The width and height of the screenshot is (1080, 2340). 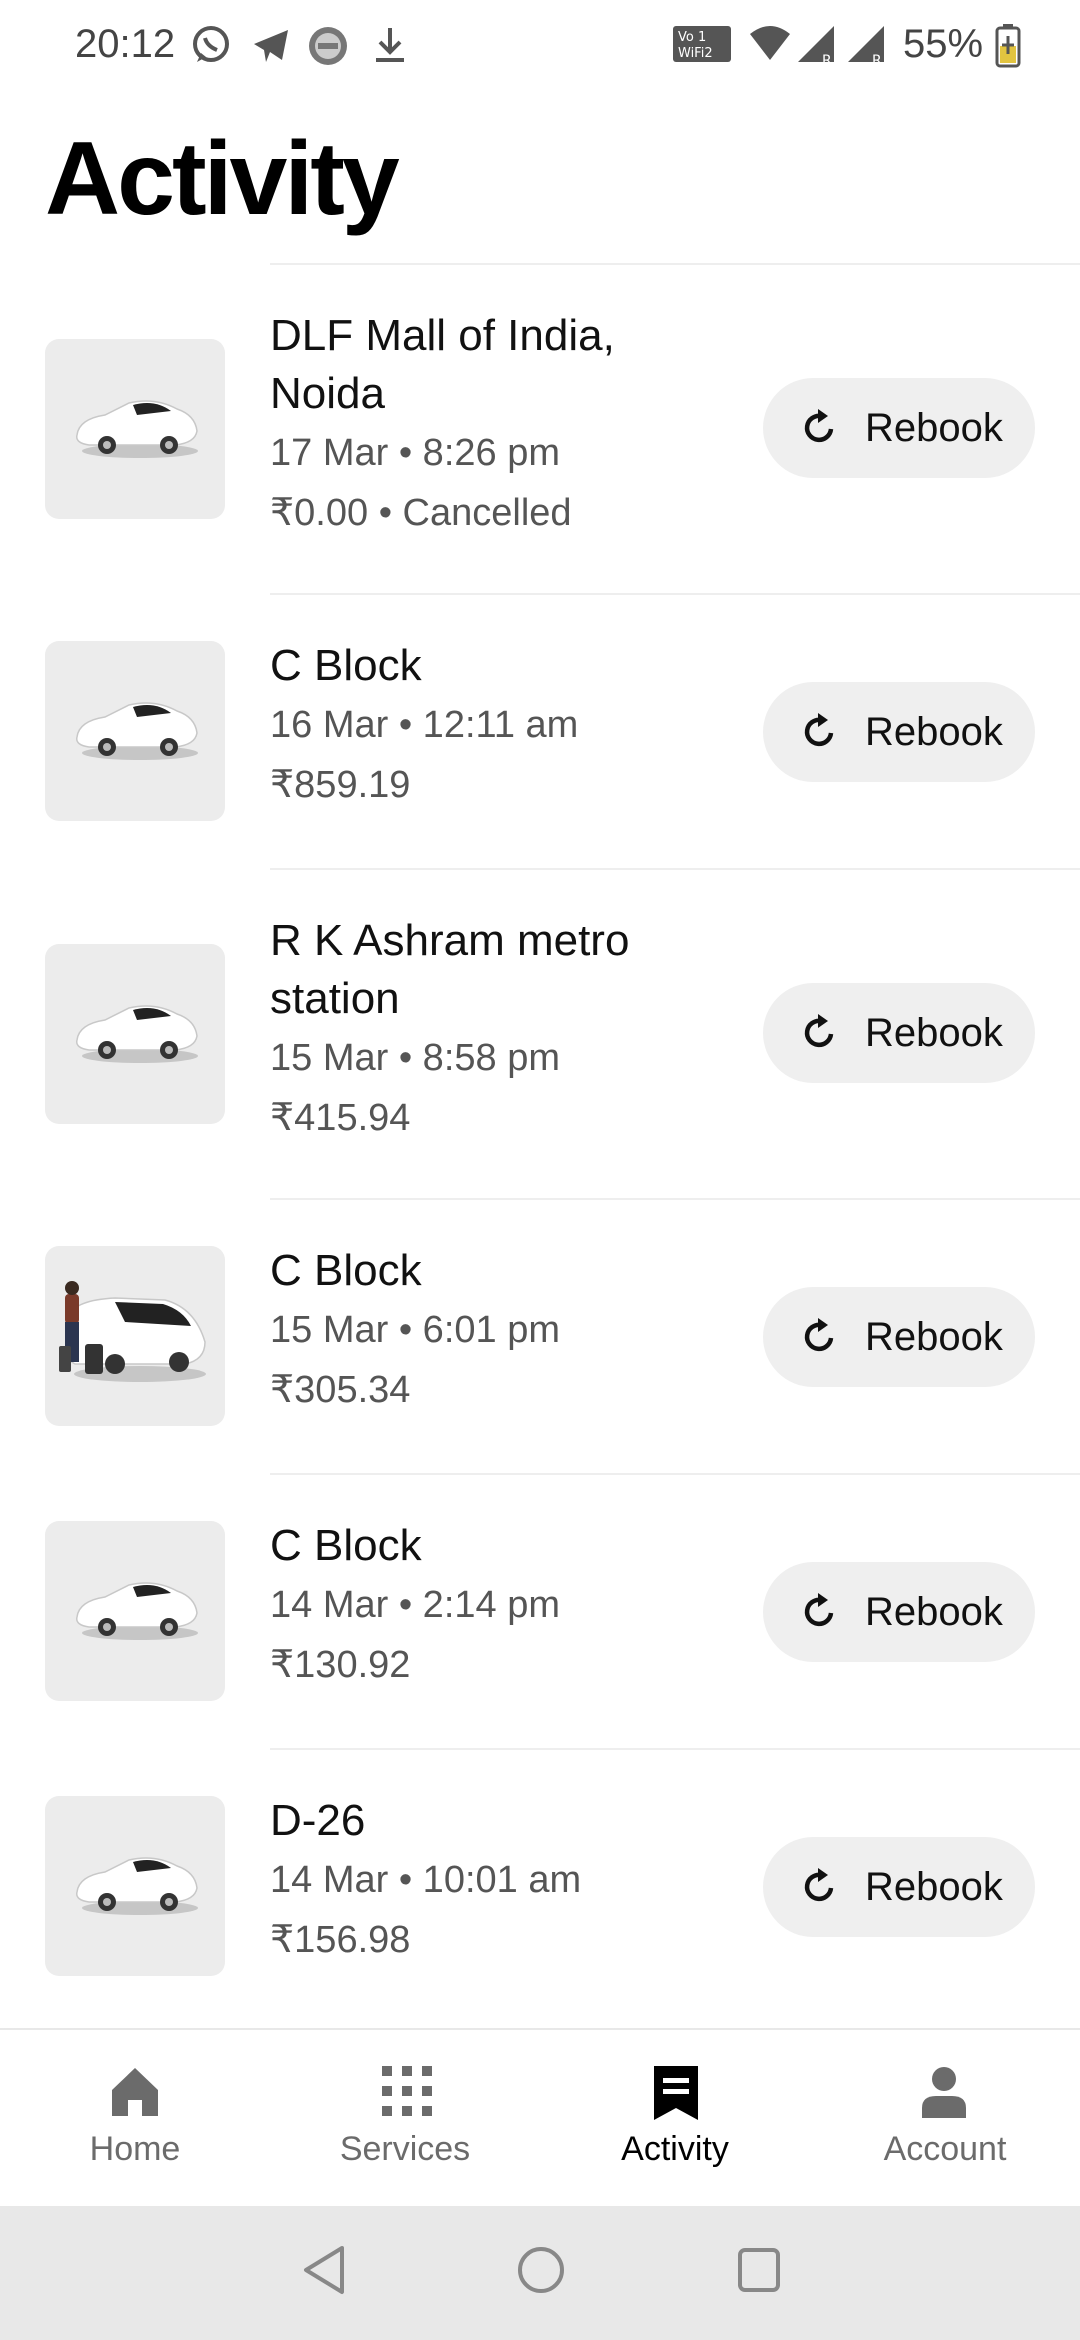 I want to click on battery-charging-icon, so click(x=1008, y=48).